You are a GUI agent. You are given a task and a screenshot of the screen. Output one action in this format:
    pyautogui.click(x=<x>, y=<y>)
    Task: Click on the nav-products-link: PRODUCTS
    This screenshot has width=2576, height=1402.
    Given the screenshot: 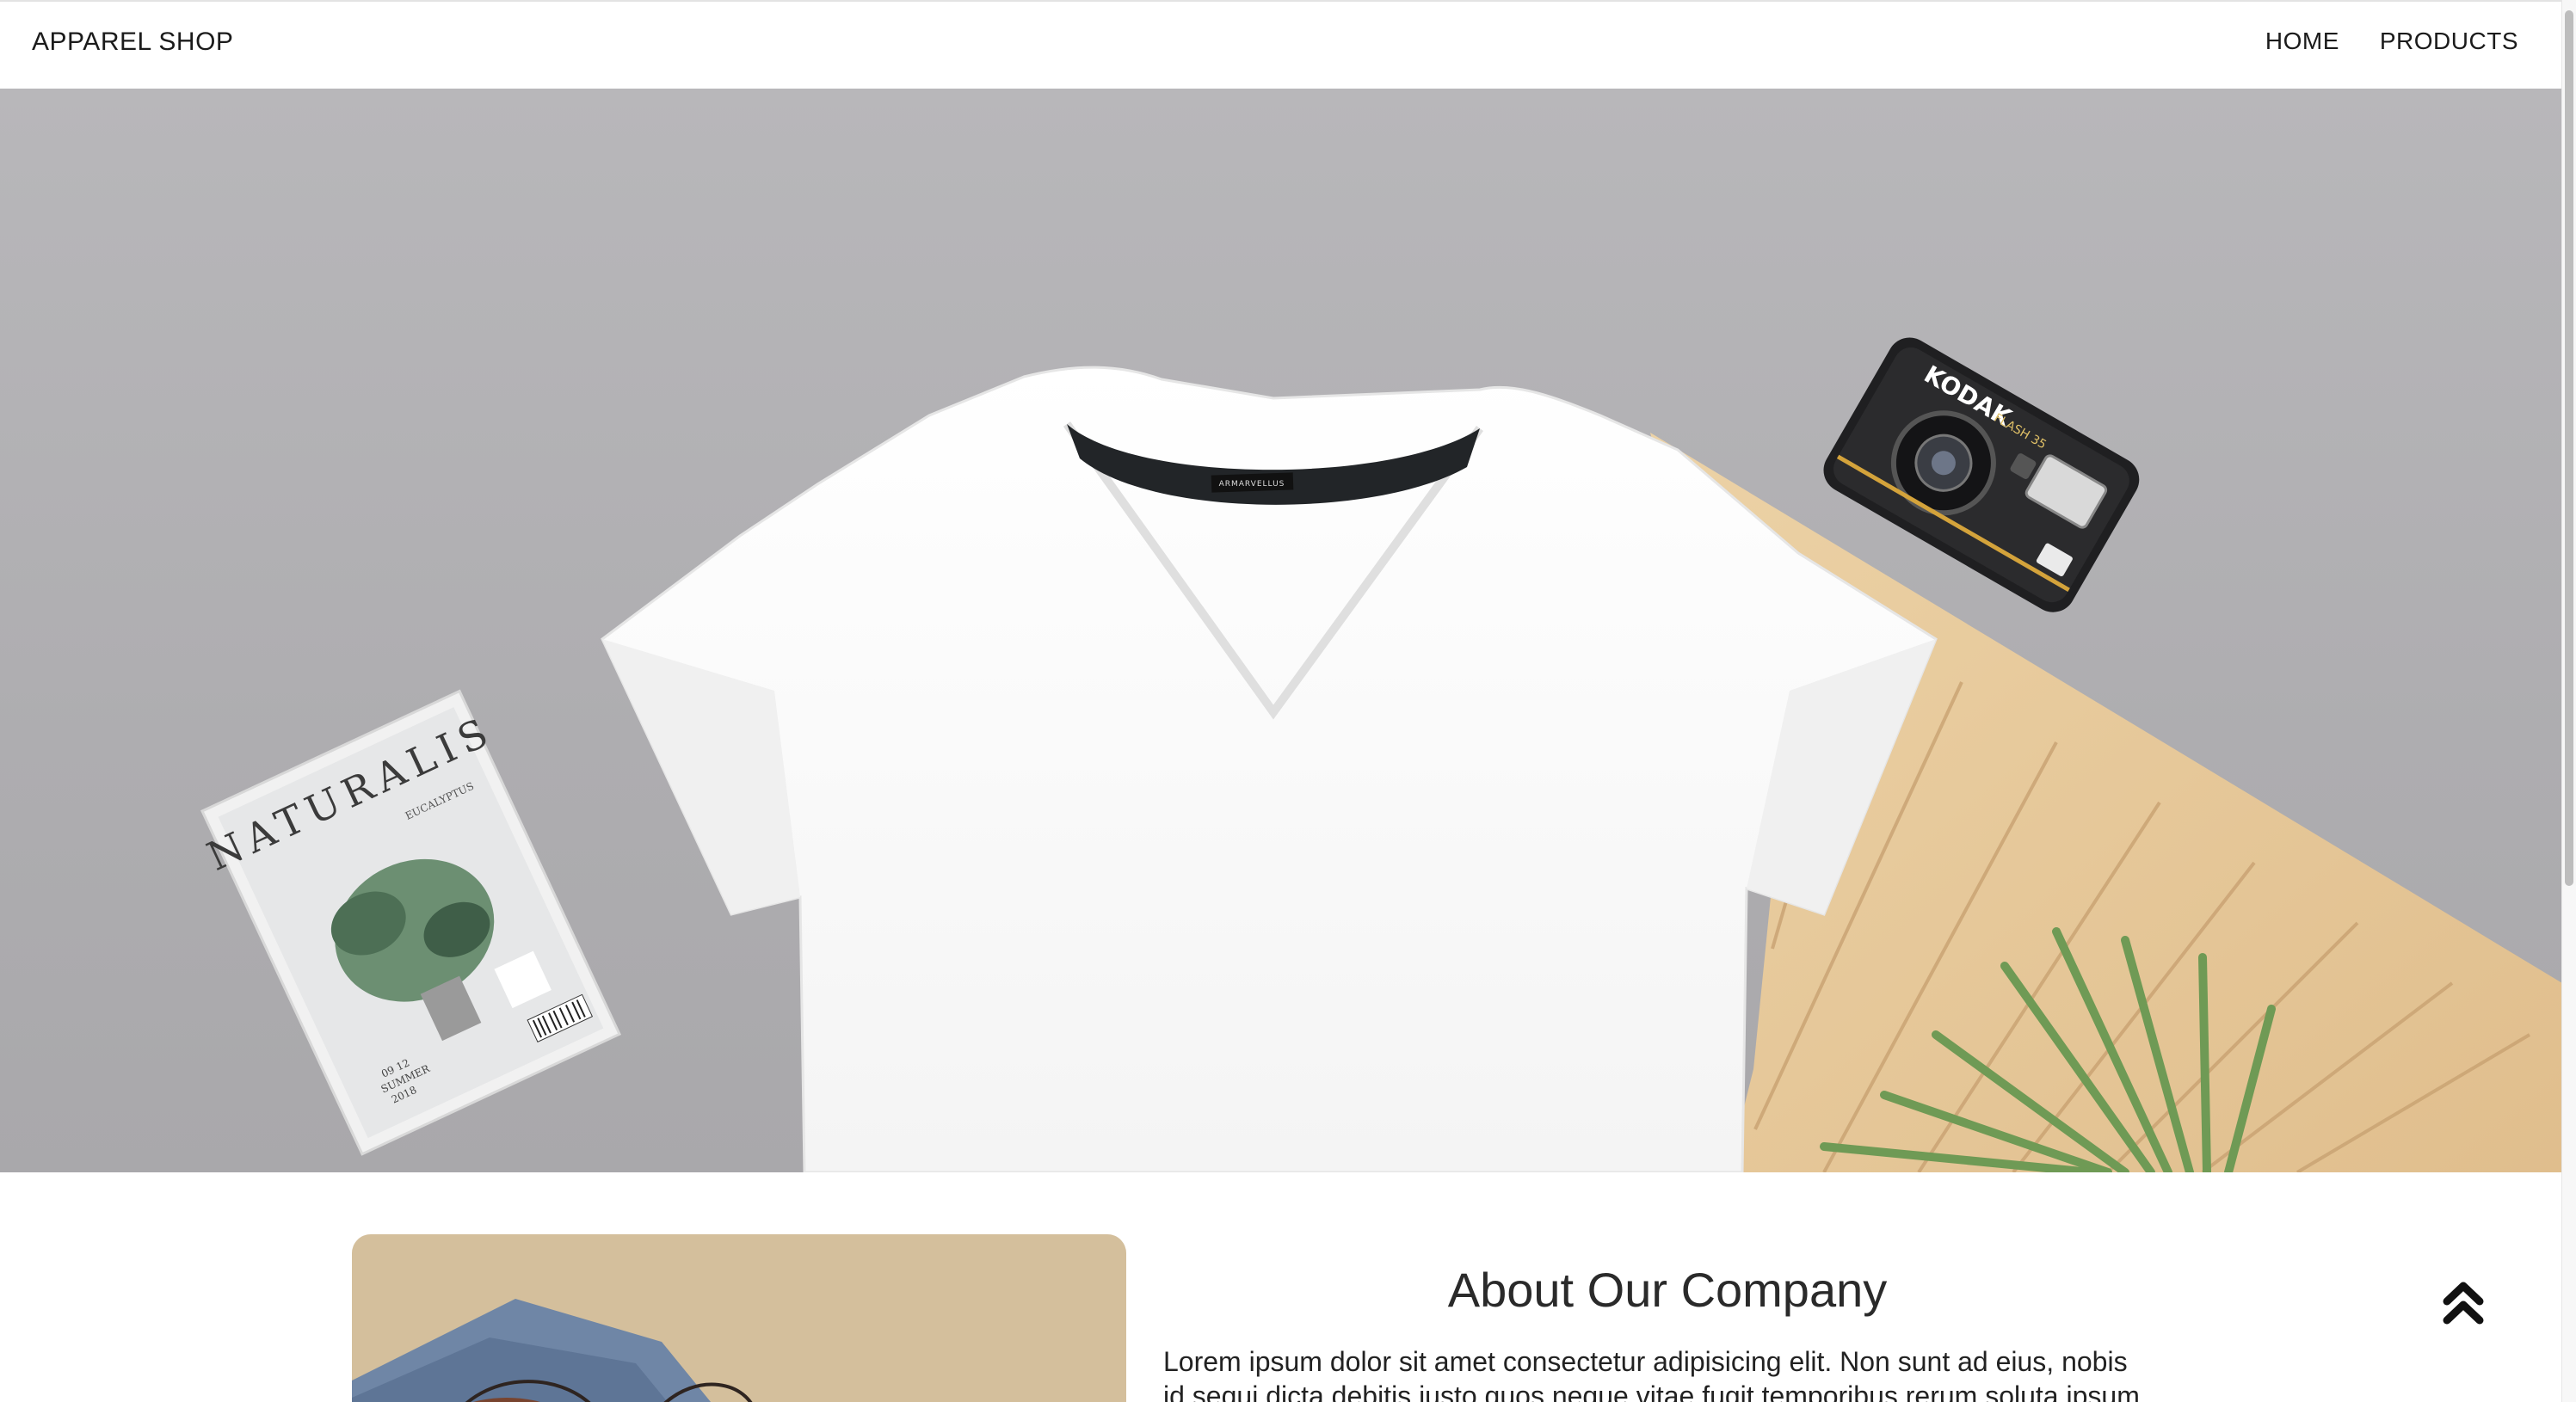 What is the action you would take?
    pyautogui.click(x=2449, y=41)
    